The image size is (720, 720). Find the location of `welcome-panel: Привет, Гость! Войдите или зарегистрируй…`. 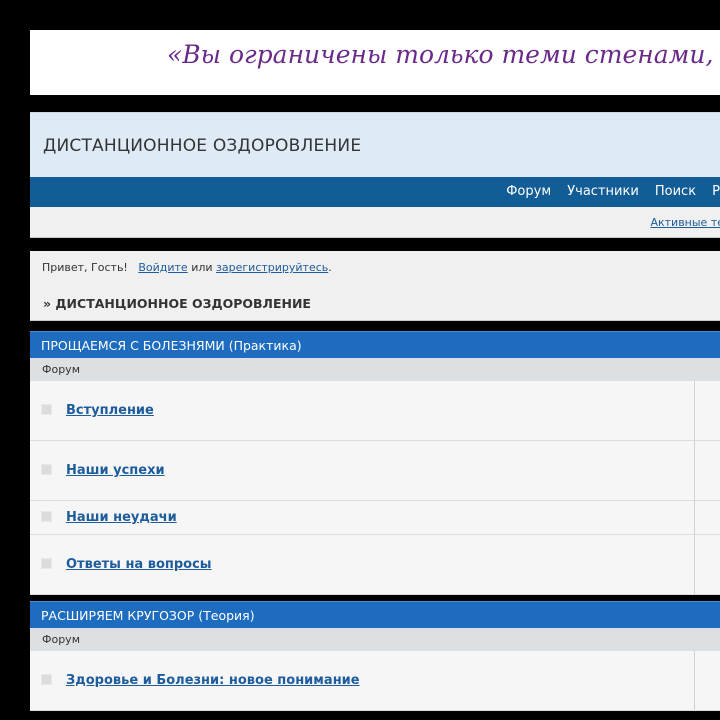

welcome-panel: Привет, Гость! Войдите или зарегистрируй… is located at coordinates (375, 286).